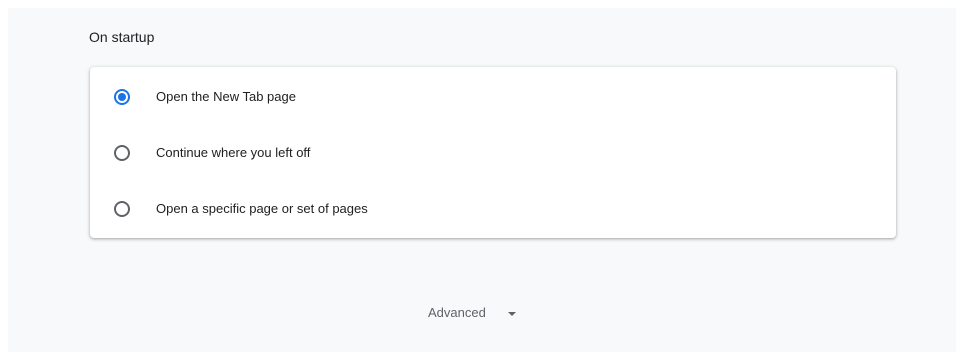  What do you see at coordinates (122, 97) in the screenshot?
I see `radio-checked-icon` at bounding box center [122, 97].